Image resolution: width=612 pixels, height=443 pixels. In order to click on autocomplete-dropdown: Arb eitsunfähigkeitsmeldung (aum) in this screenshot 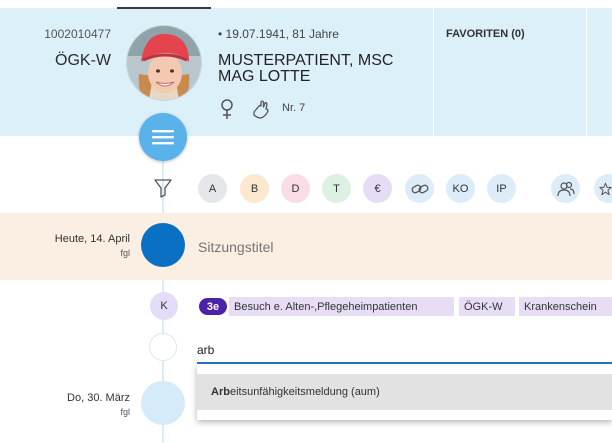, I will do `click(404, 392)`.